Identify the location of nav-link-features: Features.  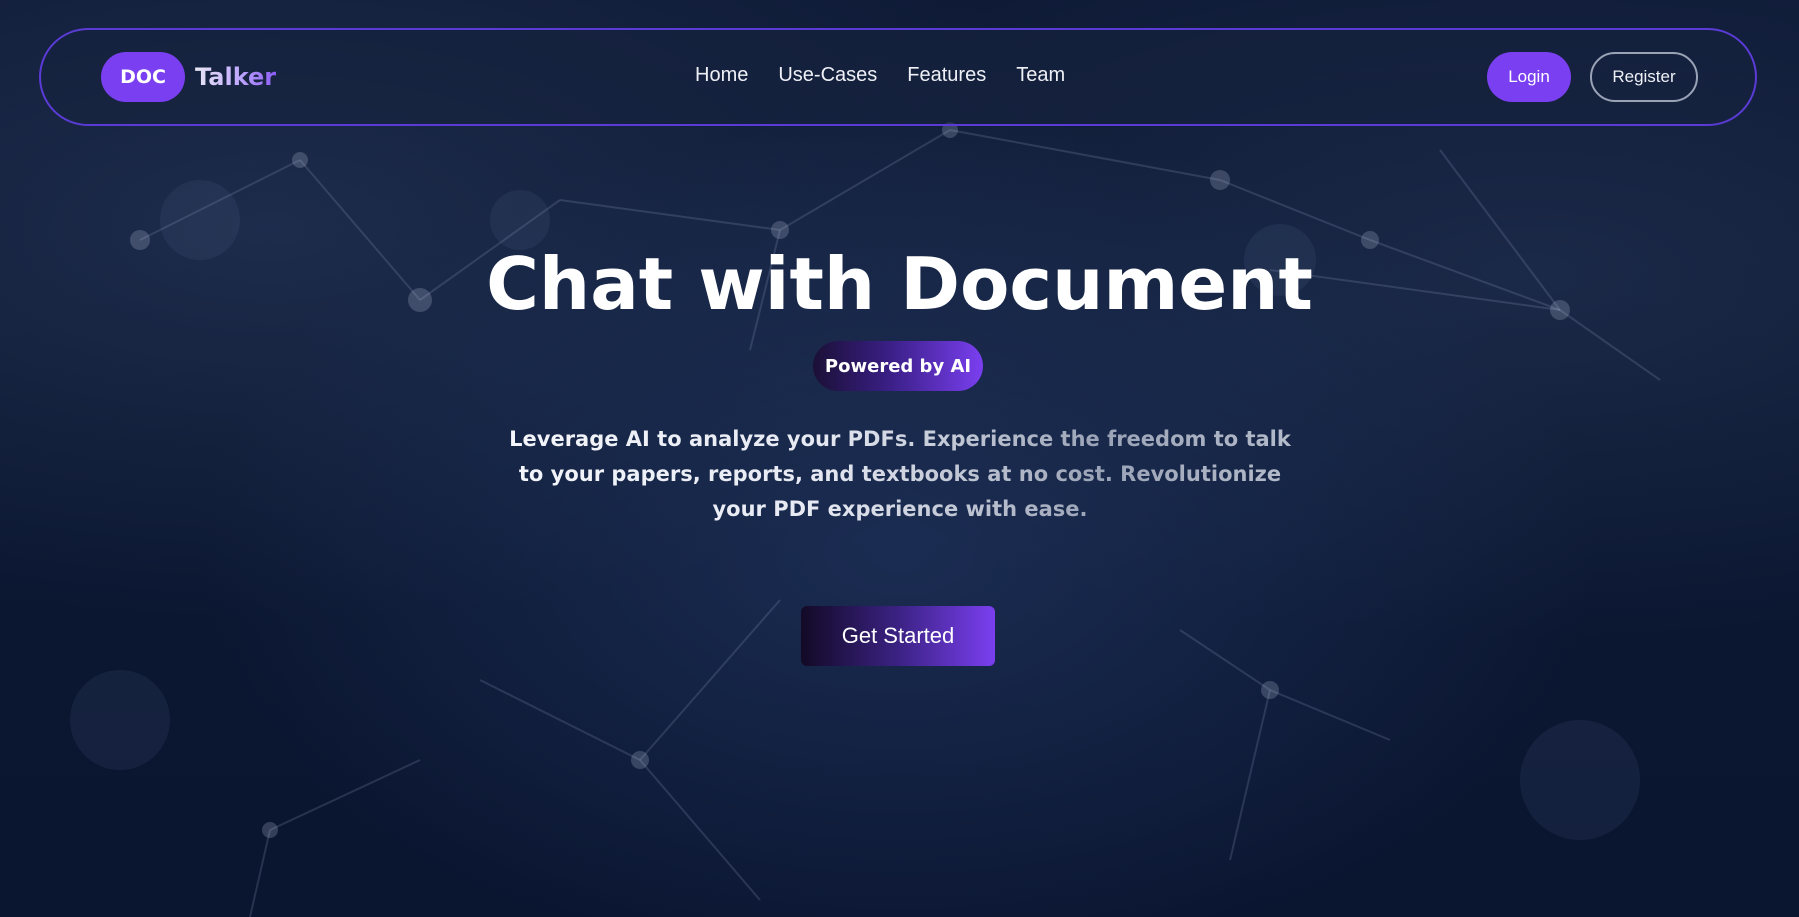
(946, 75).